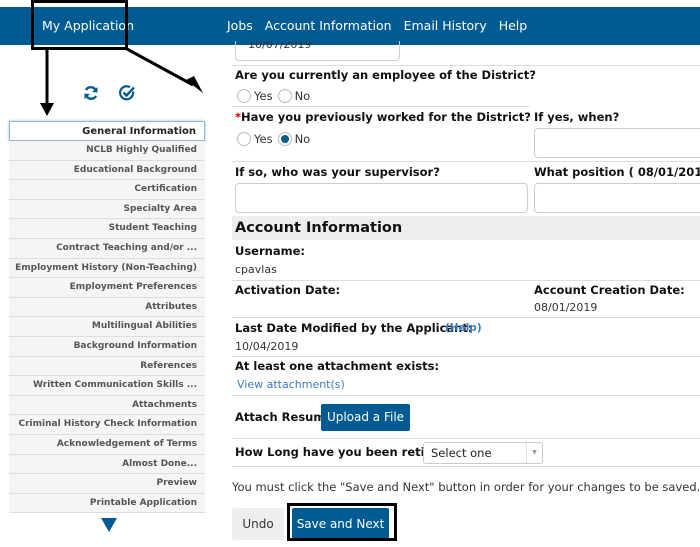 The image size is (700, 547). I want to click on refresh-icon, so click(91, 93).